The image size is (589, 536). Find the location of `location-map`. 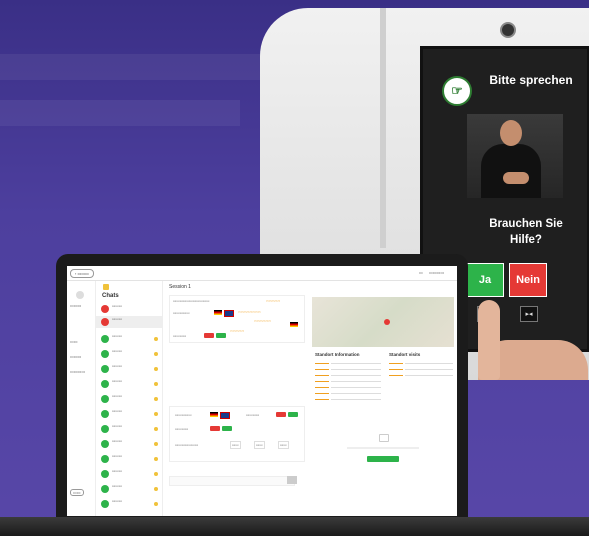

location-map is located at coordinates (383, 322).